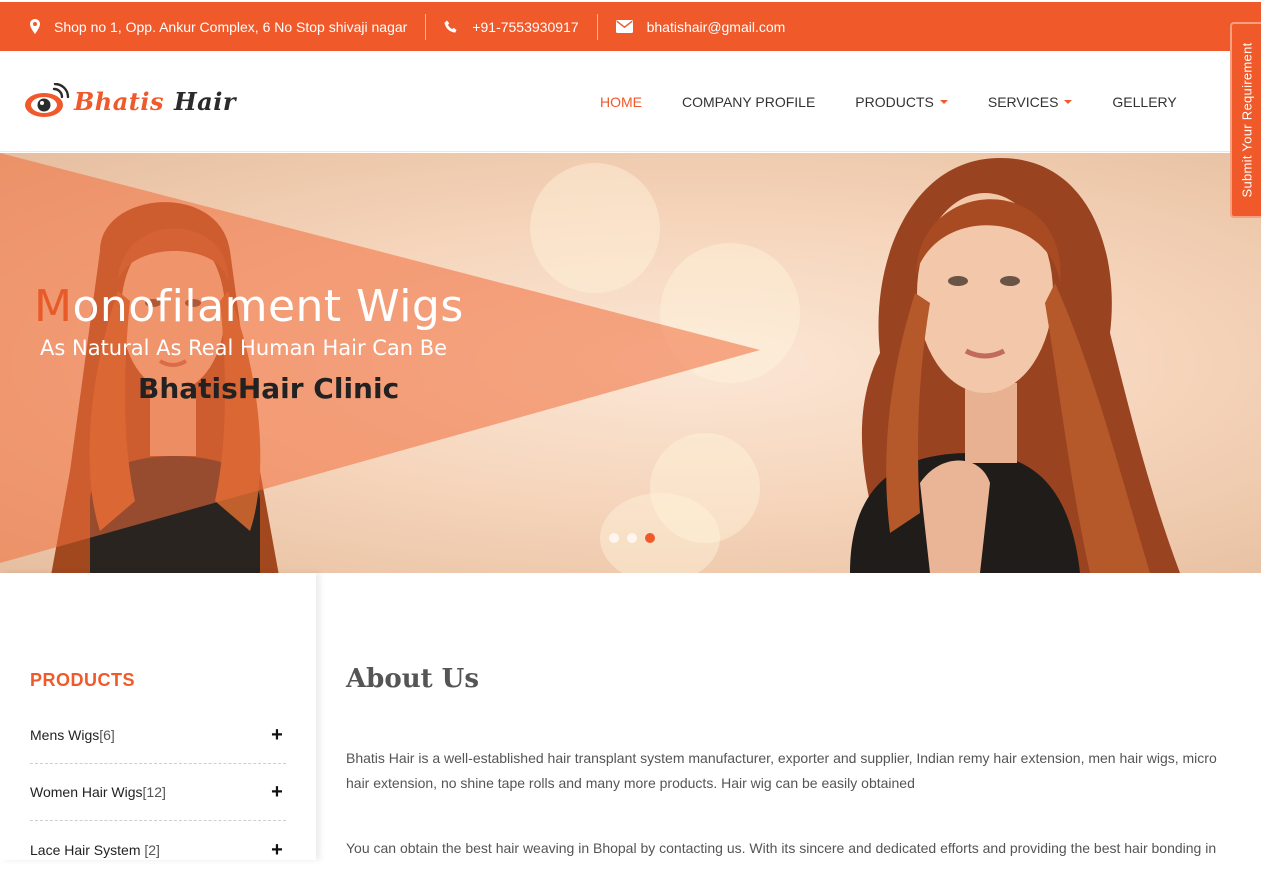 This screenshot has width=1261, height=878. I want to click on phone-item: +91-7553930917, so click(510, 26).